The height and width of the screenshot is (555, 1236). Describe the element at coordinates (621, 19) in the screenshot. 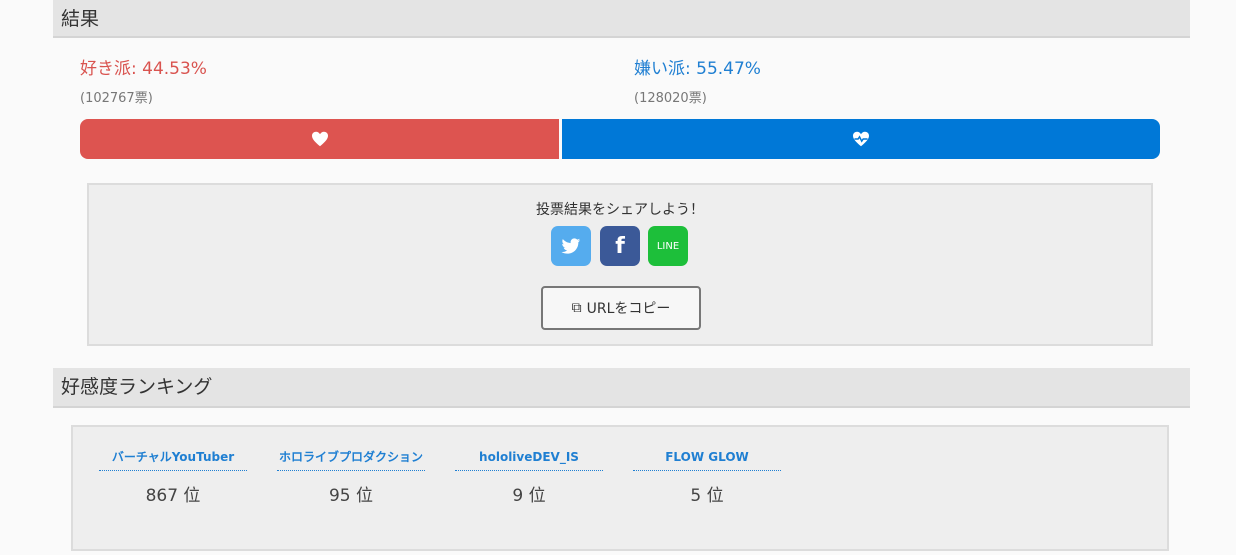

I see `result-section-header: 結果` at that location.